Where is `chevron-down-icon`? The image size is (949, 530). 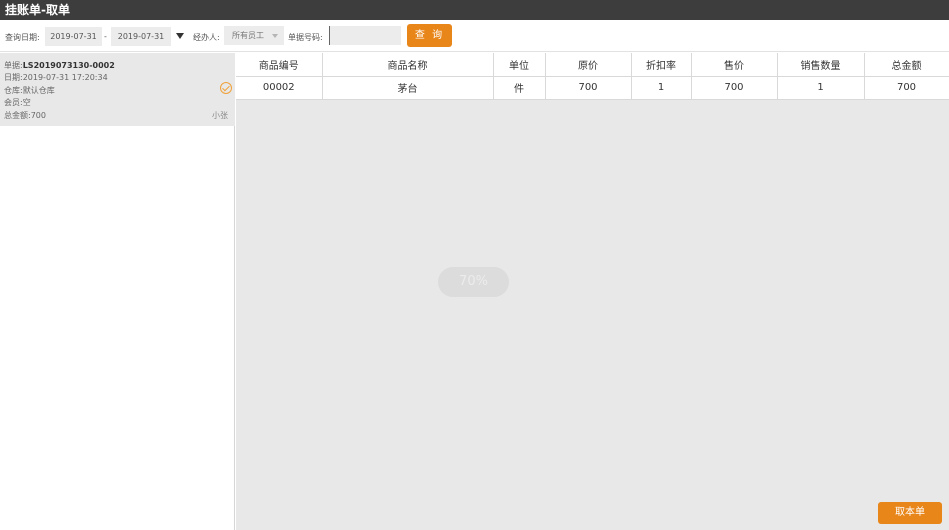
chevron-down-icon is located at coordinates (275, 36).